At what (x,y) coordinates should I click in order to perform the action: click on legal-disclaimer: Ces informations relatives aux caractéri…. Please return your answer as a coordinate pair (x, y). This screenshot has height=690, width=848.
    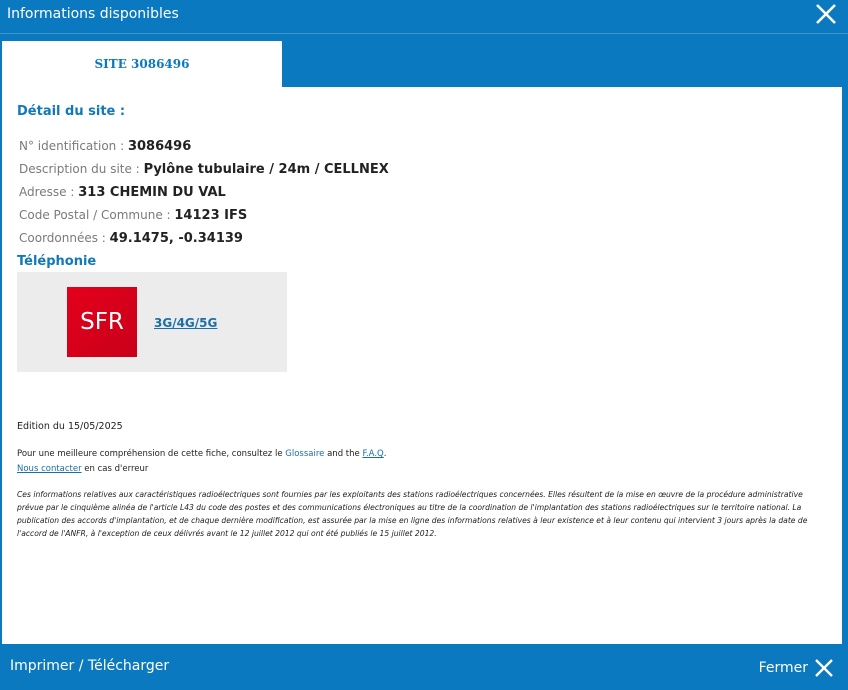
    Looking at the image, I should click on (412, 514).